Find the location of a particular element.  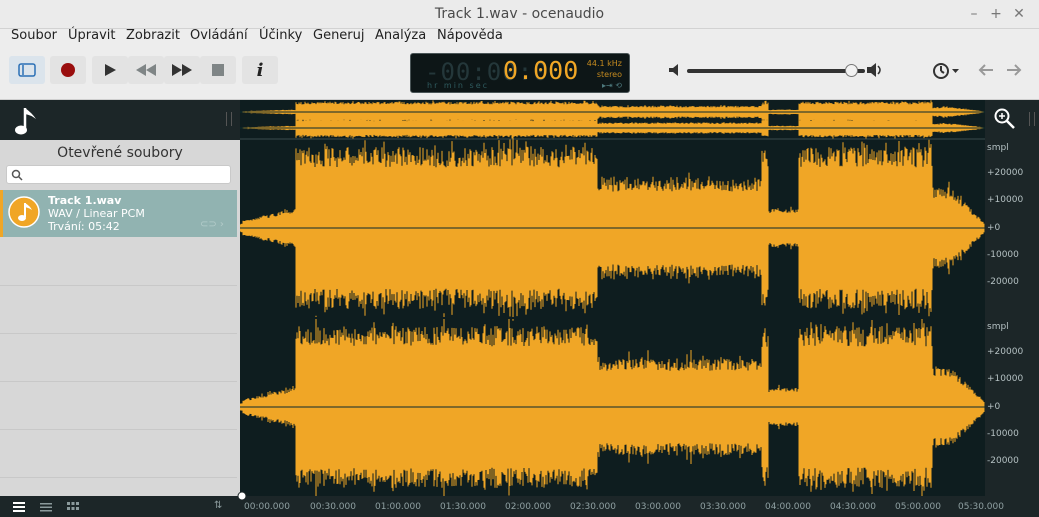

list-view-icon is located at coordinates (19, 507).